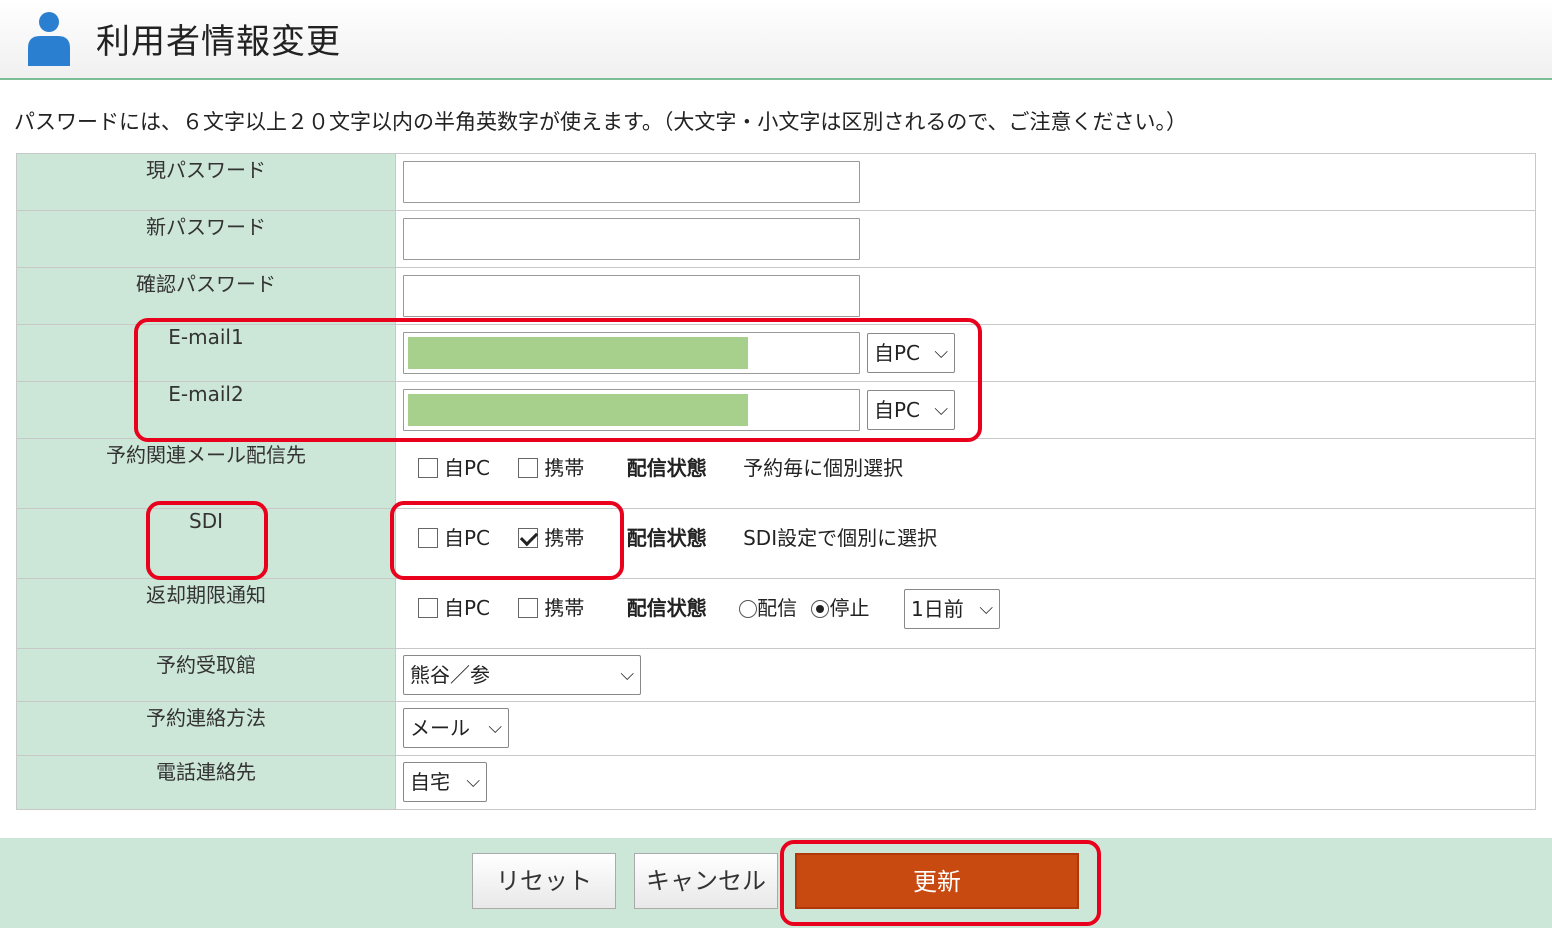 The image size is (1552, 928). Describe the element at coordinates (776, 40) in the screenshot. I see `page-header: 利用者情報変更` at that location.